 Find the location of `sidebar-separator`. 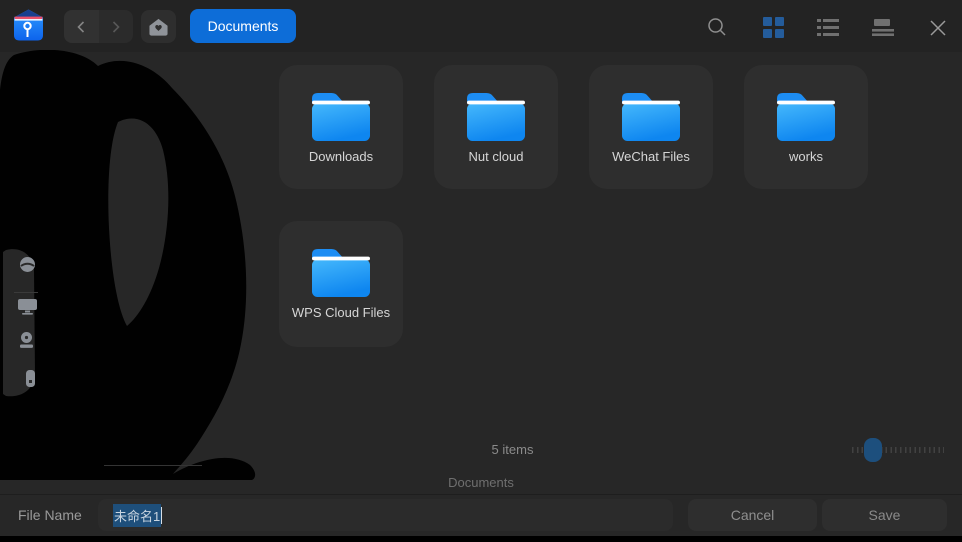

sidebar-separator is located at coordinates (26, 292).